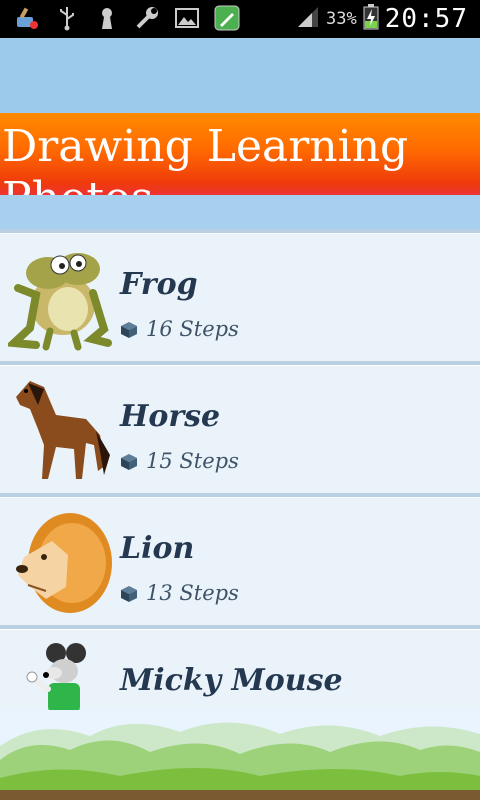 The height and width of the screenshot is (800, 480). I want to click on lion-image, so click(60, 562).